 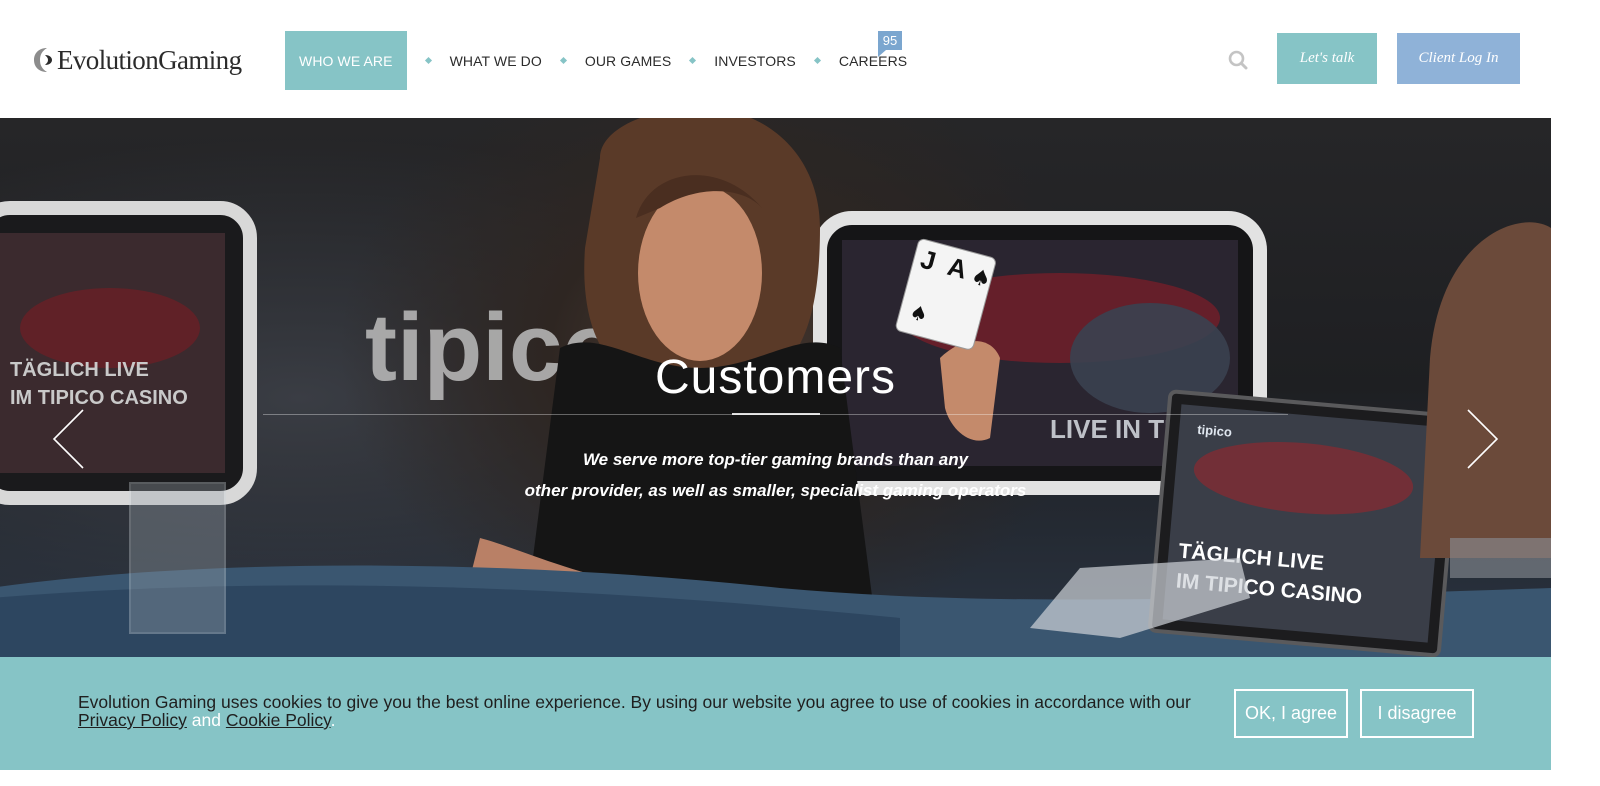 I want to click on nav-who-we-are: WHO WE ARE, so click(x=346, y=60).